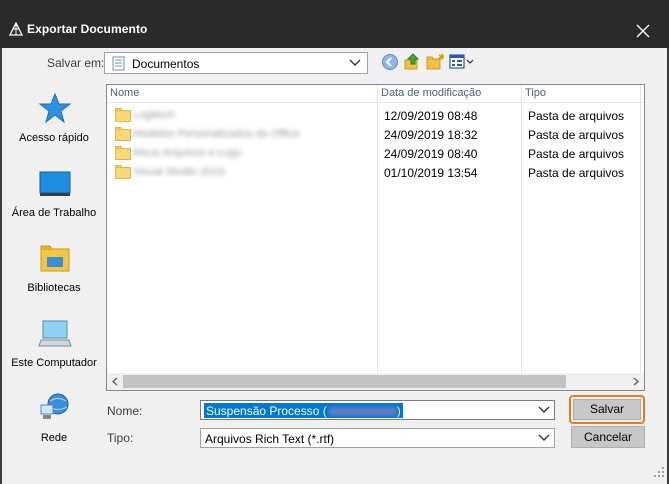 Image resolution: width=669 pixels, height=484 pixels. I want to click on view-menu-icon, so click(461, 61).